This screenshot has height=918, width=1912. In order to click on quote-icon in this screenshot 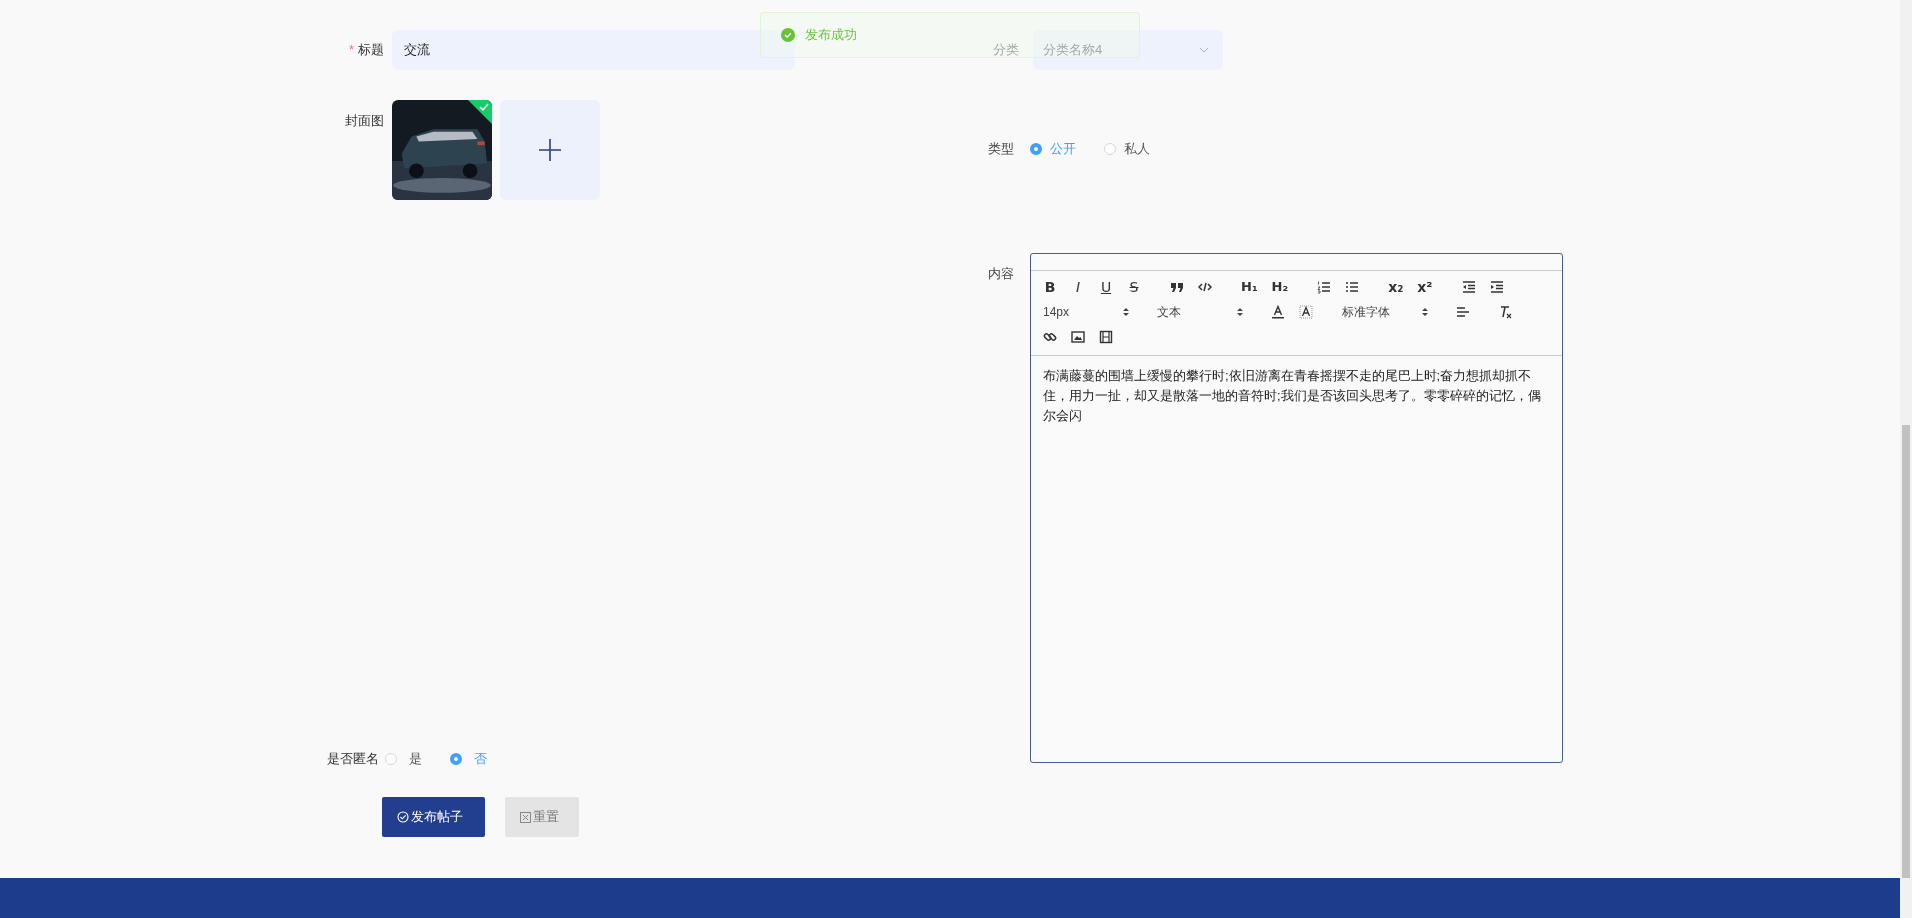, I will do `click(1177, 287)`.